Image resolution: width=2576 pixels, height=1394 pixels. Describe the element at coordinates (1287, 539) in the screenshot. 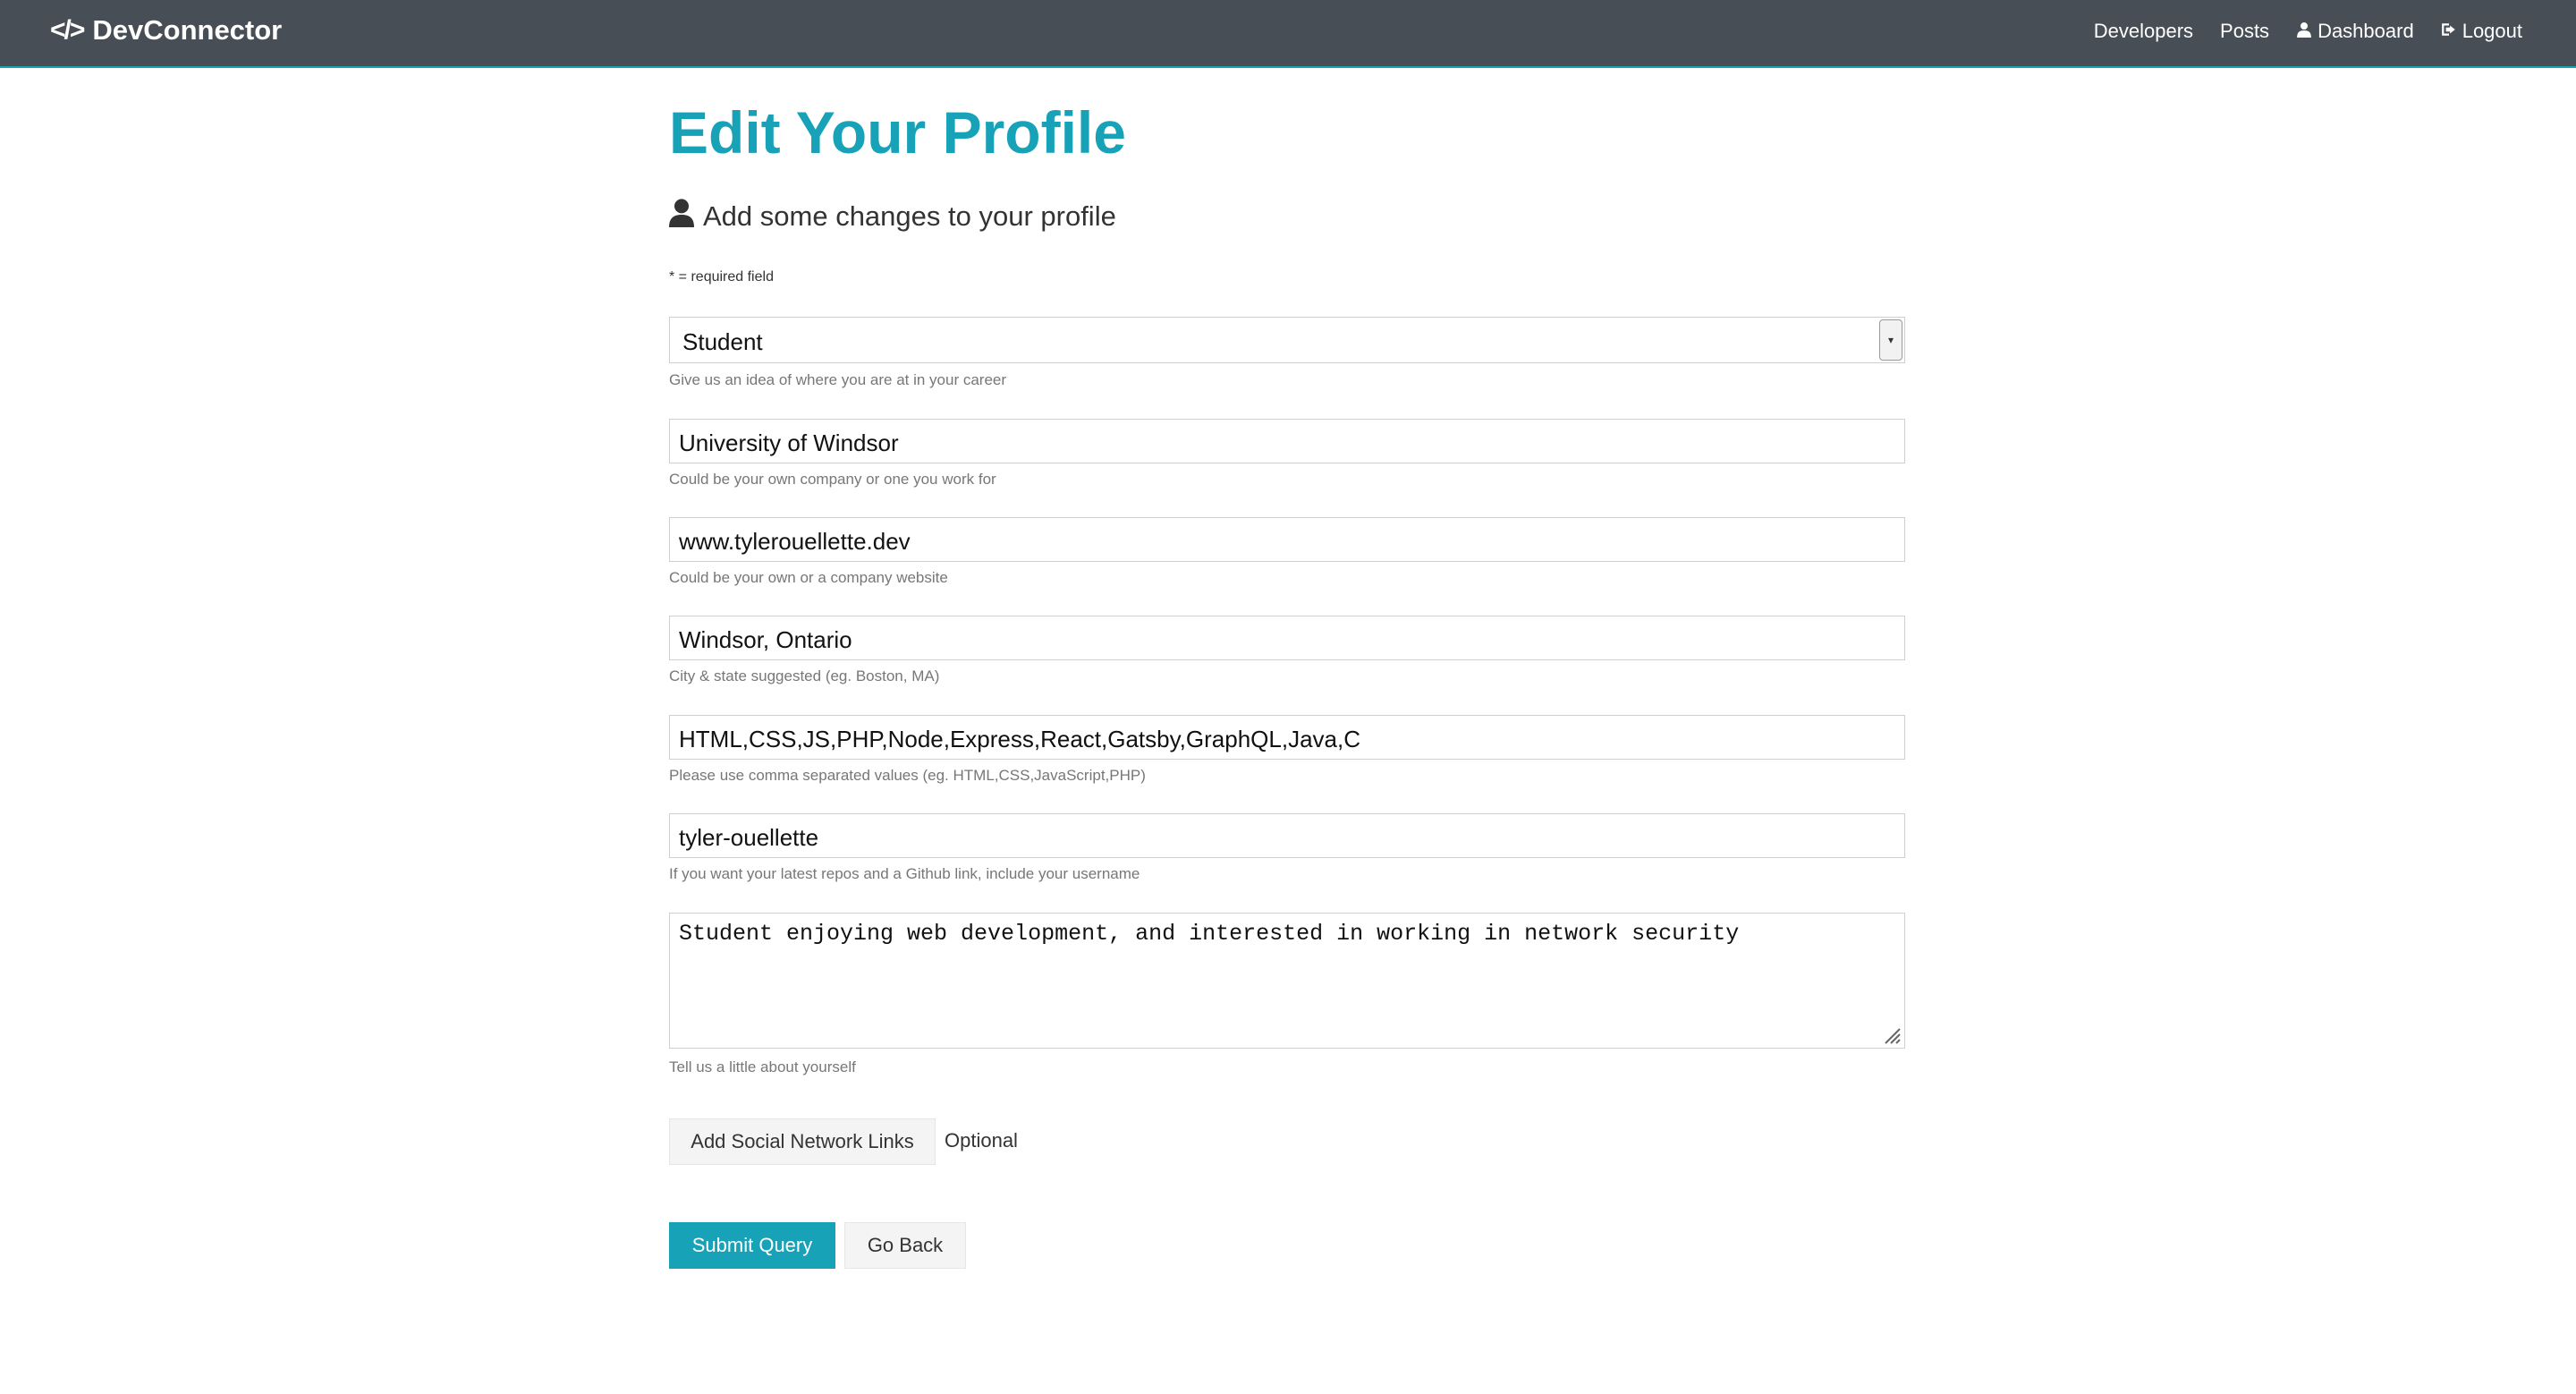

I see `website-input: www.tylerouellette.dev` at that location.